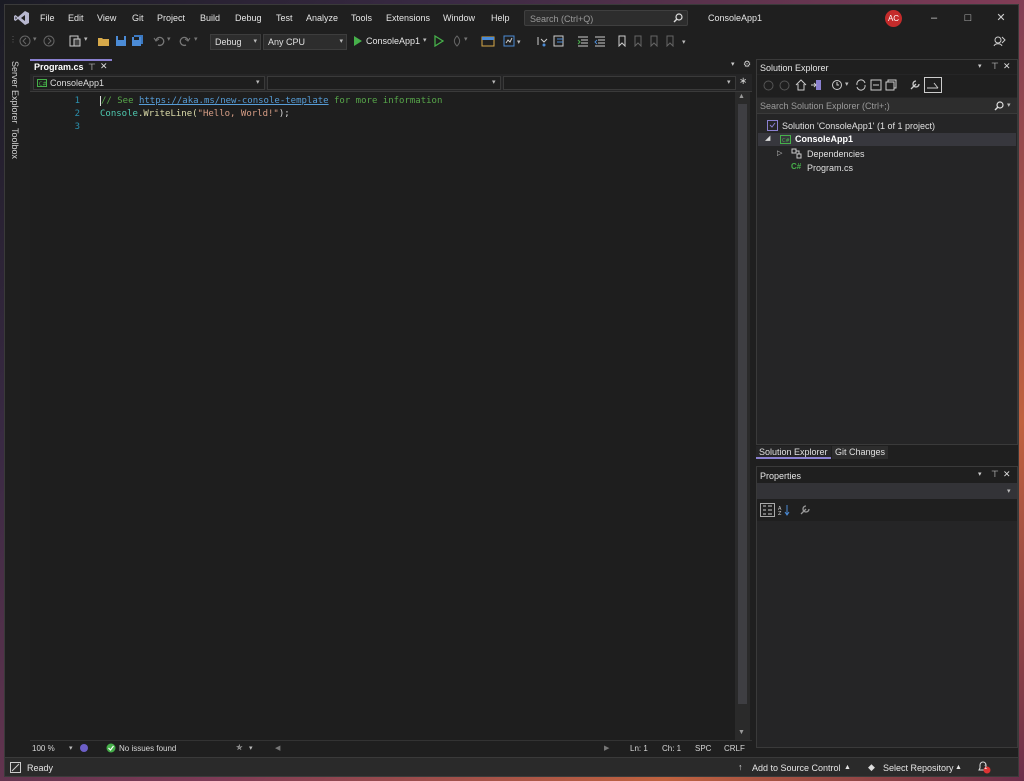  I want to click on copilot-icon, so click(84, 748).